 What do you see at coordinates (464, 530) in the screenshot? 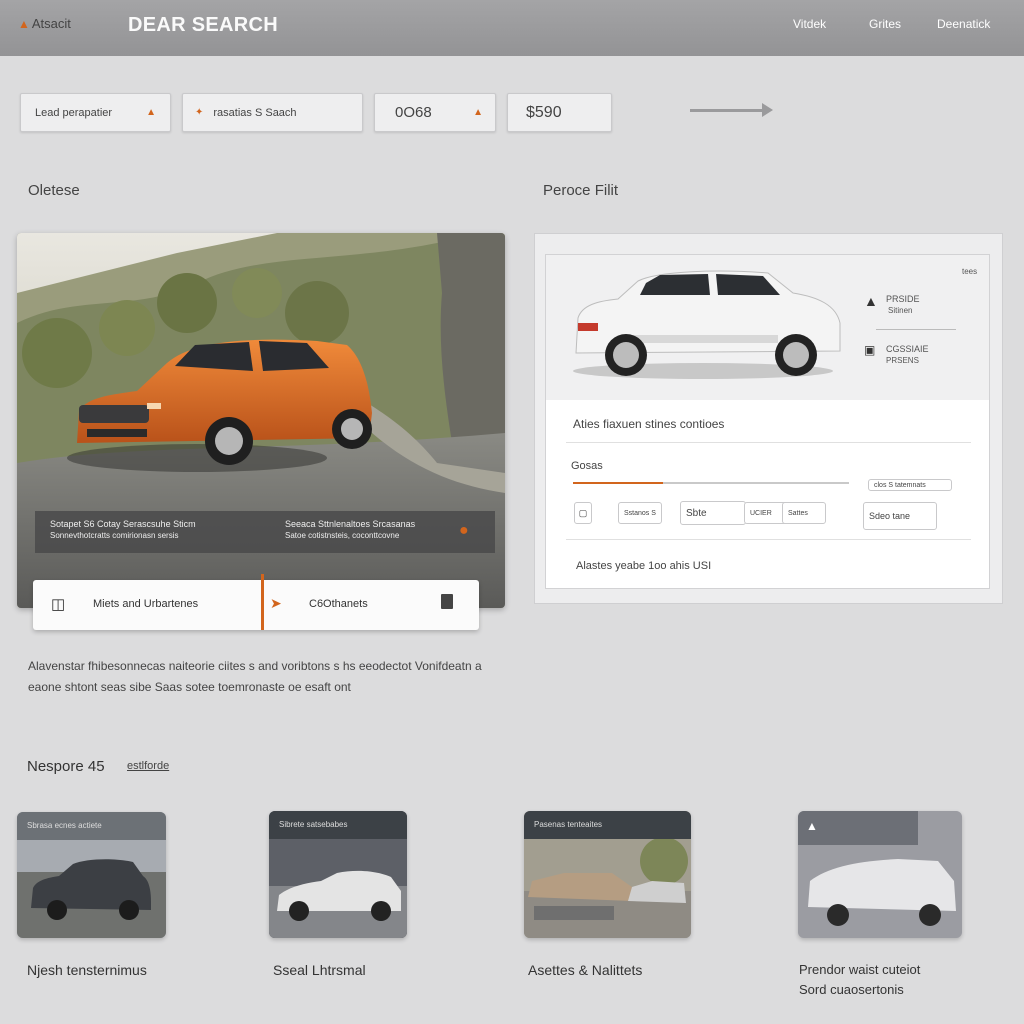
I see `fish-icon: ●` at bounding box center [464, 530].